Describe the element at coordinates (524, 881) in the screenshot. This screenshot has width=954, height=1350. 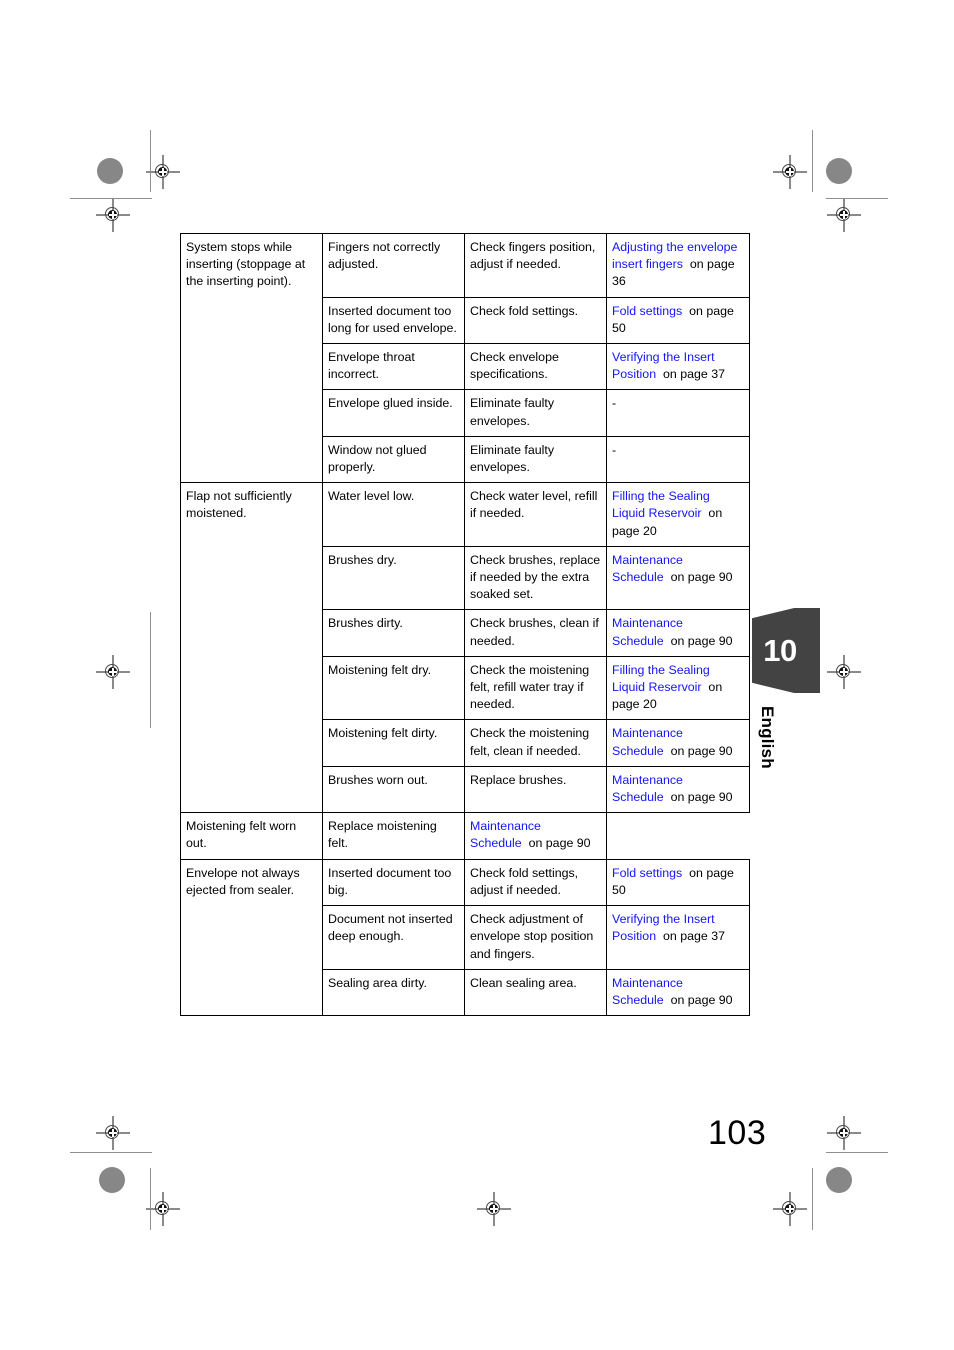
I see `remedy-text: Check fold settings, adjust if needed.` at that location.